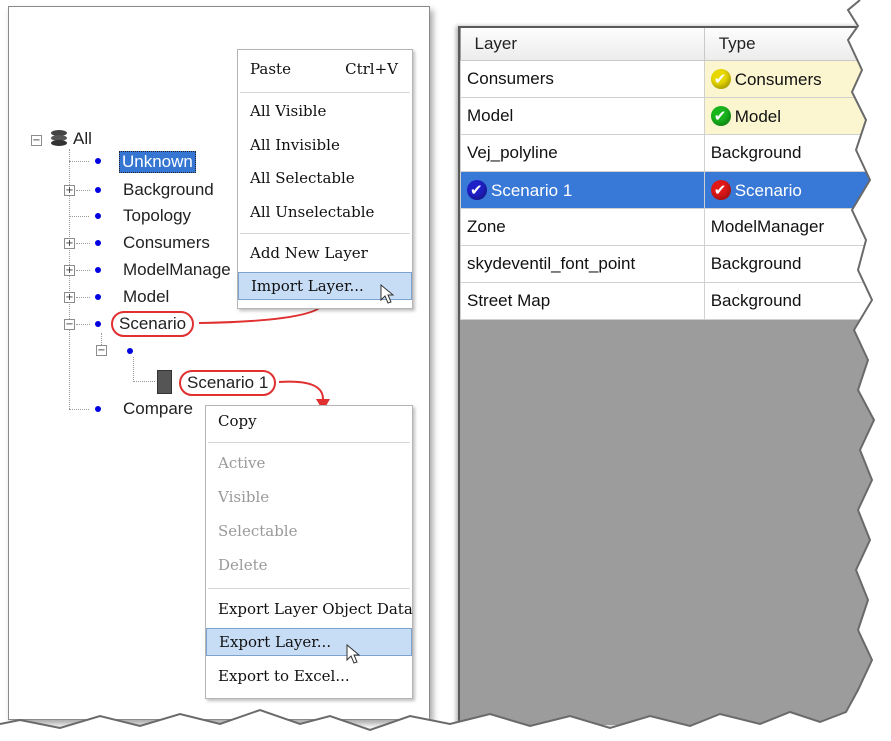 Image resolution: width=891 pixels, height=741 pixels. What do you see at coordinates (244, 497) in the screenshot?
I see `menu-item-visible: Visible` at bounding box center [244, 497].